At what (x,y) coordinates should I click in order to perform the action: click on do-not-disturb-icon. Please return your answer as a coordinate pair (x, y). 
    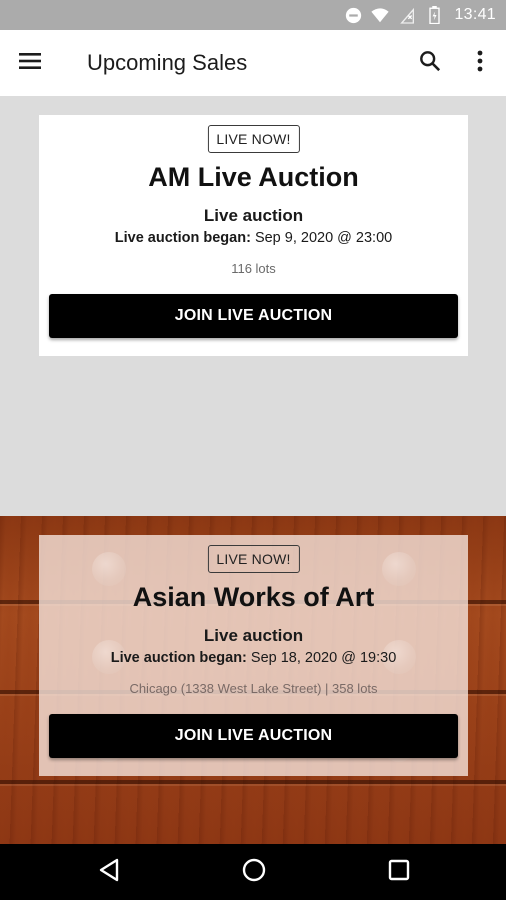
    Looking at the image, I should click on (353, 15).